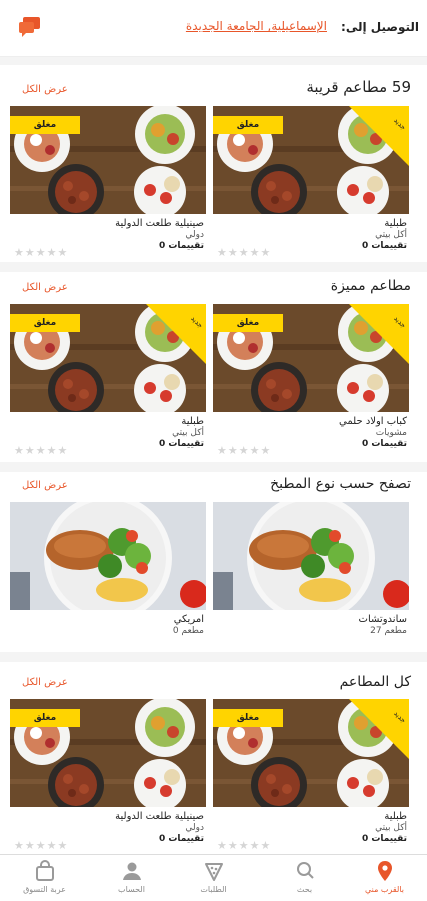 Image resolution: width=427 pixels, height=901 pixels. What do you see at coordinates (304, 871) in the screenshot?
I see `search-icon` at bounding box center [304, 871].